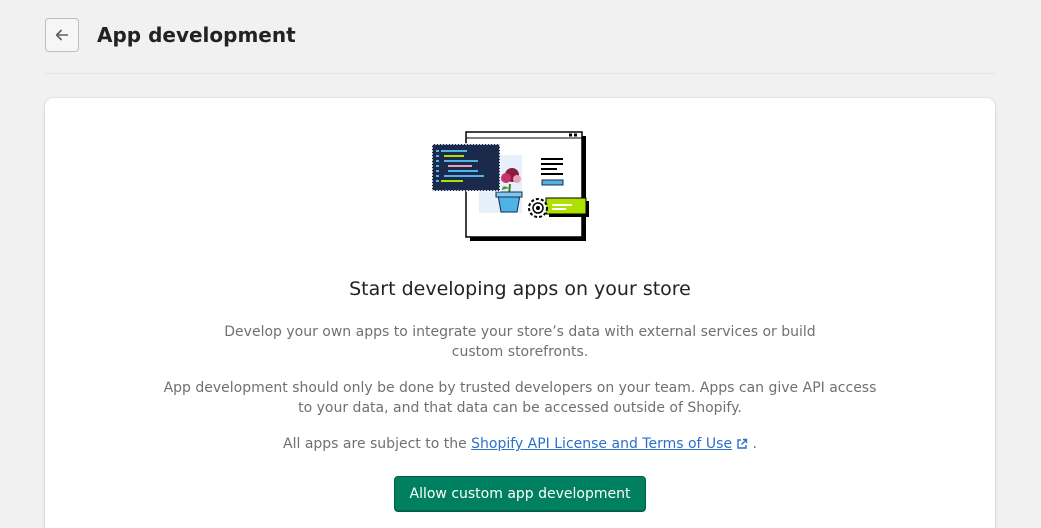  What do you see at coordinates (520, 73) in the screenshot?
I see `header-divider` at bounding box center [520, 73].